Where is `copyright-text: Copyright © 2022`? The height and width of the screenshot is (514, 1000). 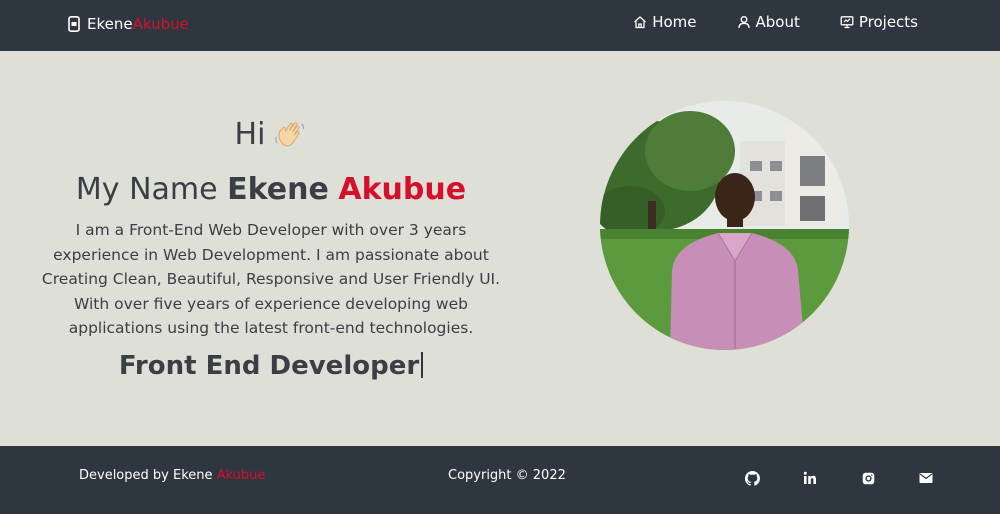 copyright-text: Copyright © 2022 is located at coordinates (507, 475).